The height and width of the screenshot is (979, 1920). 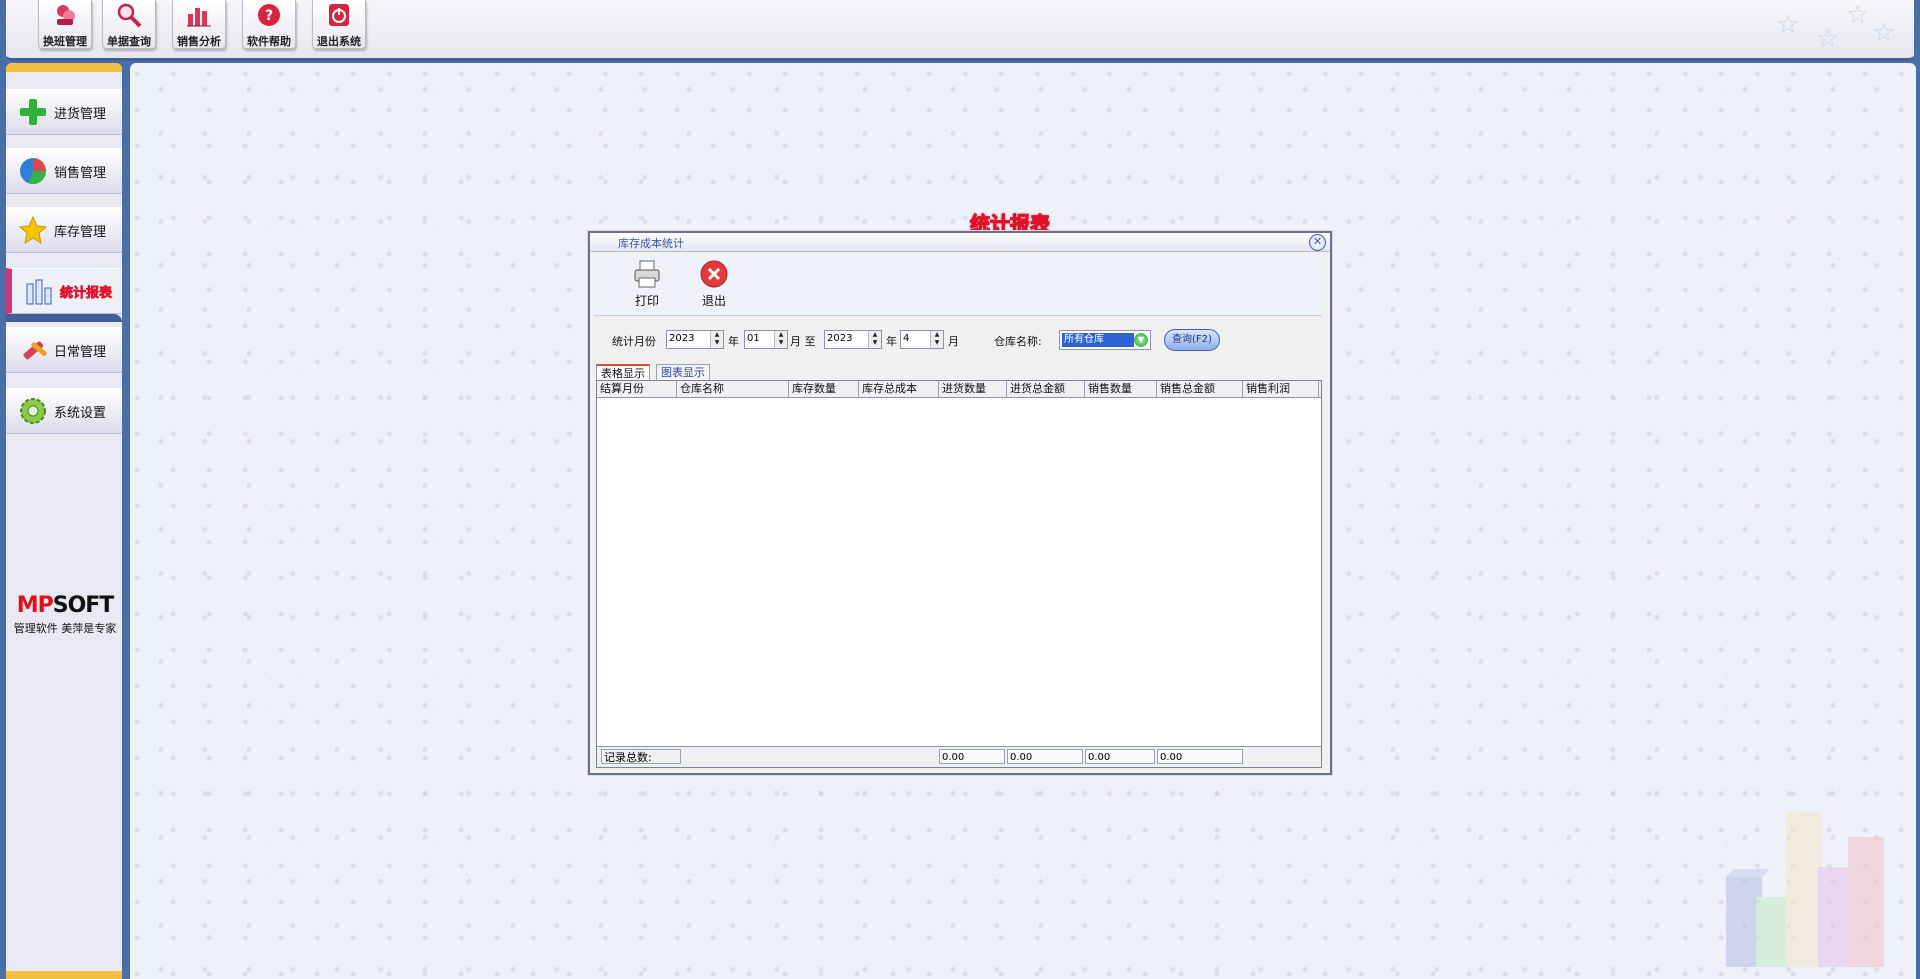 I want to click on from-year-spinner: 2023 ▲ ▼, so click(x=695, y=339).